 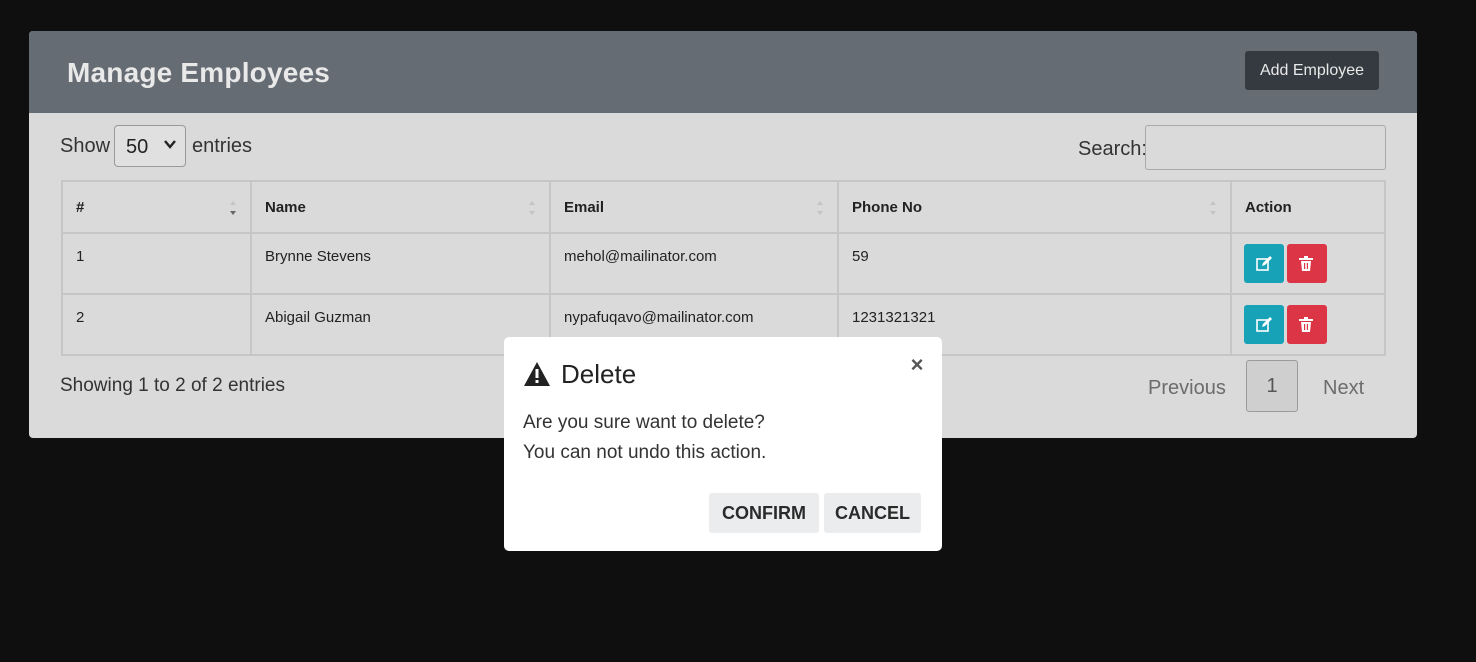 What do you see at coordinates (694, 207) in the screenshot?
I see `column-header-email: Email` at bounding box center [694, 207].